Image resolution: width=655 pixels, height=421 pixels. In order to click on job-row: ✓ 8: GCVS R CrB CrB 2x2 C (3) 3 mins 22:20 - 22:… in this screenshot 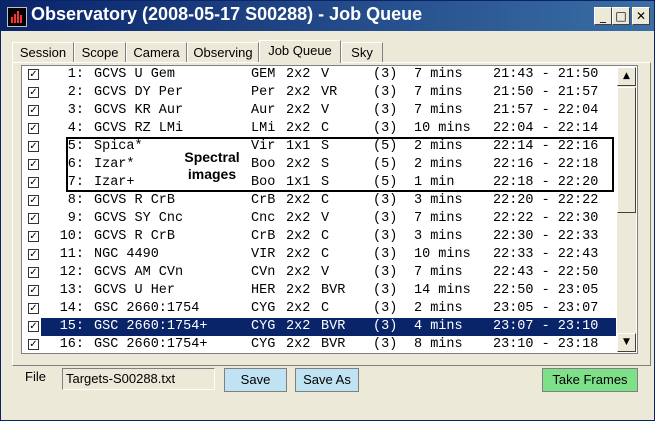, I will do `click(319, 201)`.